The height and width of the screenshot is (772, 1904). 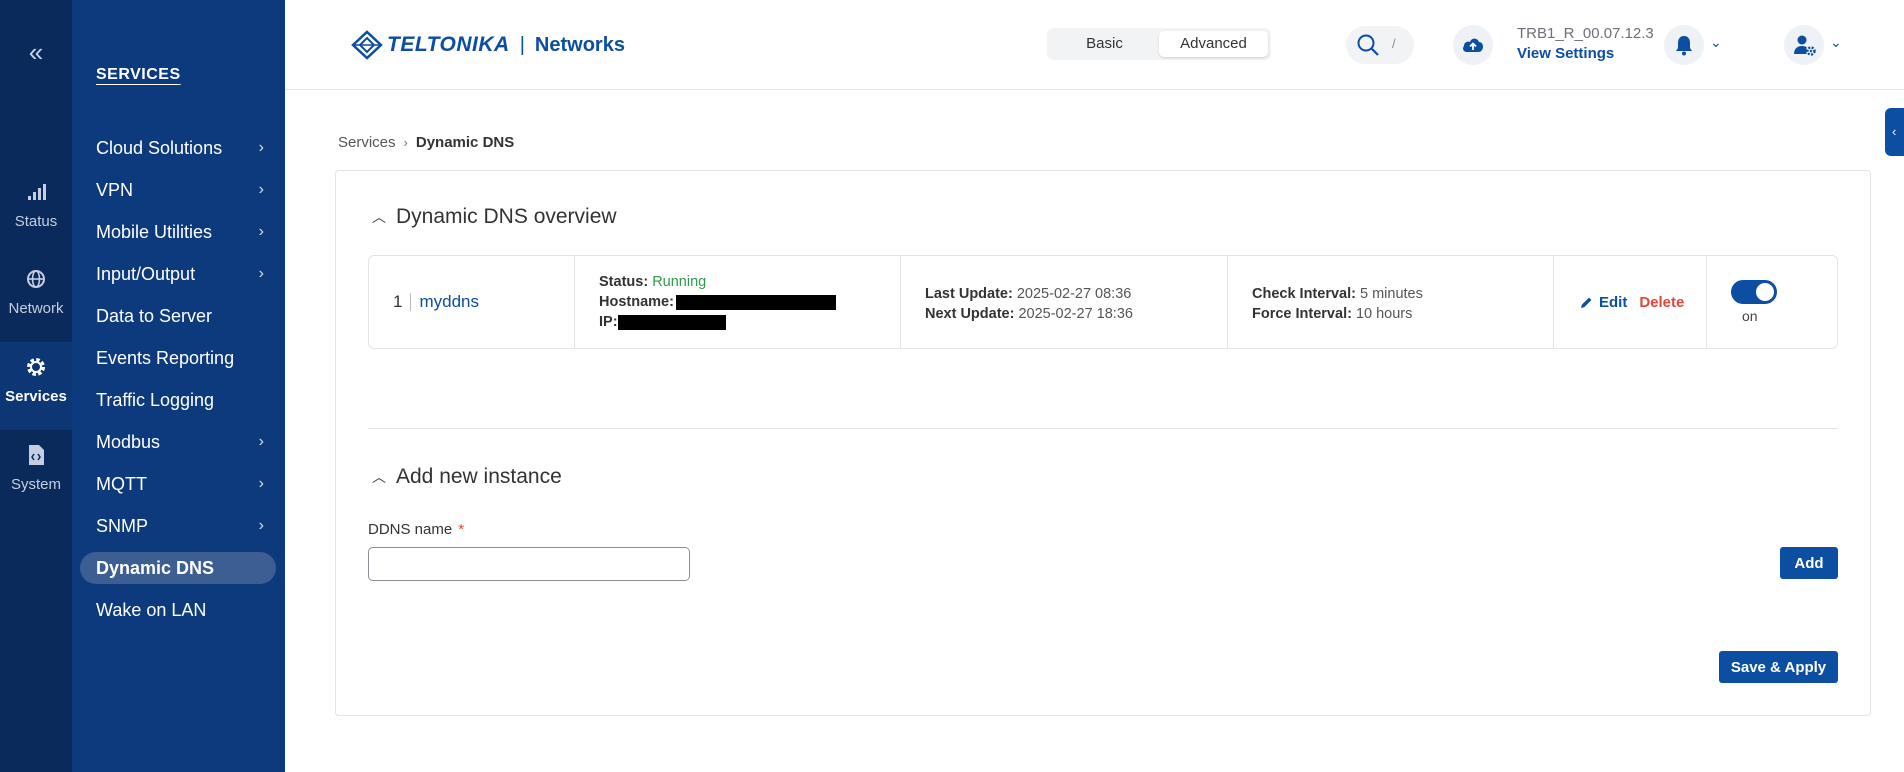 What do you see at coordinates (529, 564) in the screenshot?
I see `ddns-name-input` at bounding box center [529, 564].